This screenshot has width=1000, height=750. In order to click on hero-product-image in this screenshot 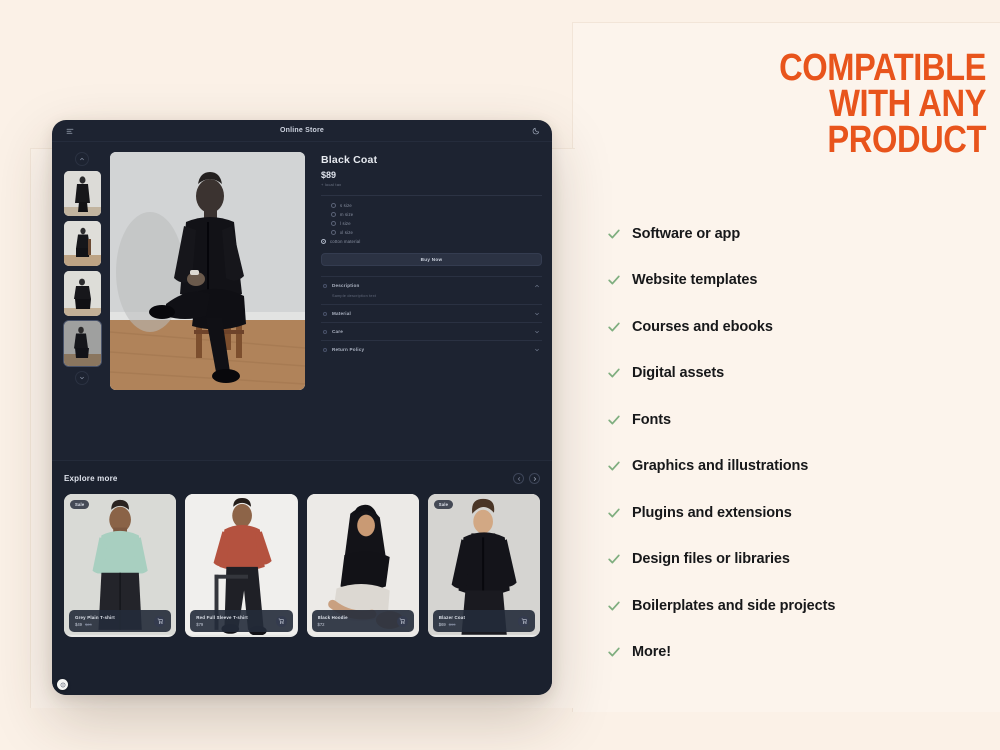, I will do `click(207, 271)`.